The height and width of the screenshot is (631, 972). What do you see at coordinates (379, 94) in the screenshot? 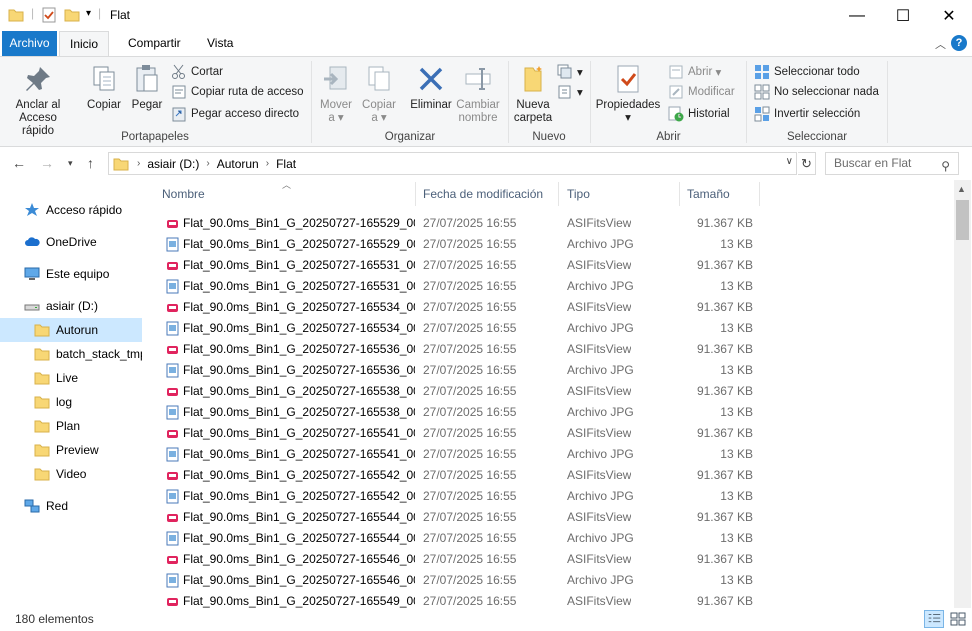
I see `copy-to-button: Copiar a ▾` at bounding box center [379, 94].